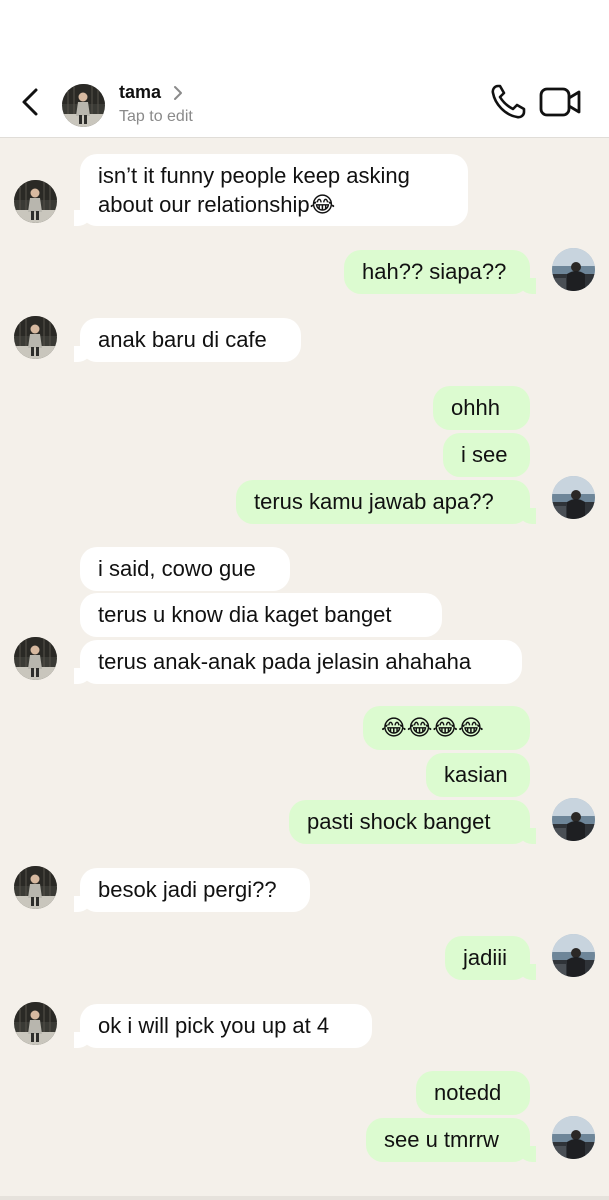 Image resolution: width=609 pixels, height=1200 pixels. I want to click on phone-icon, so click(508, 102).